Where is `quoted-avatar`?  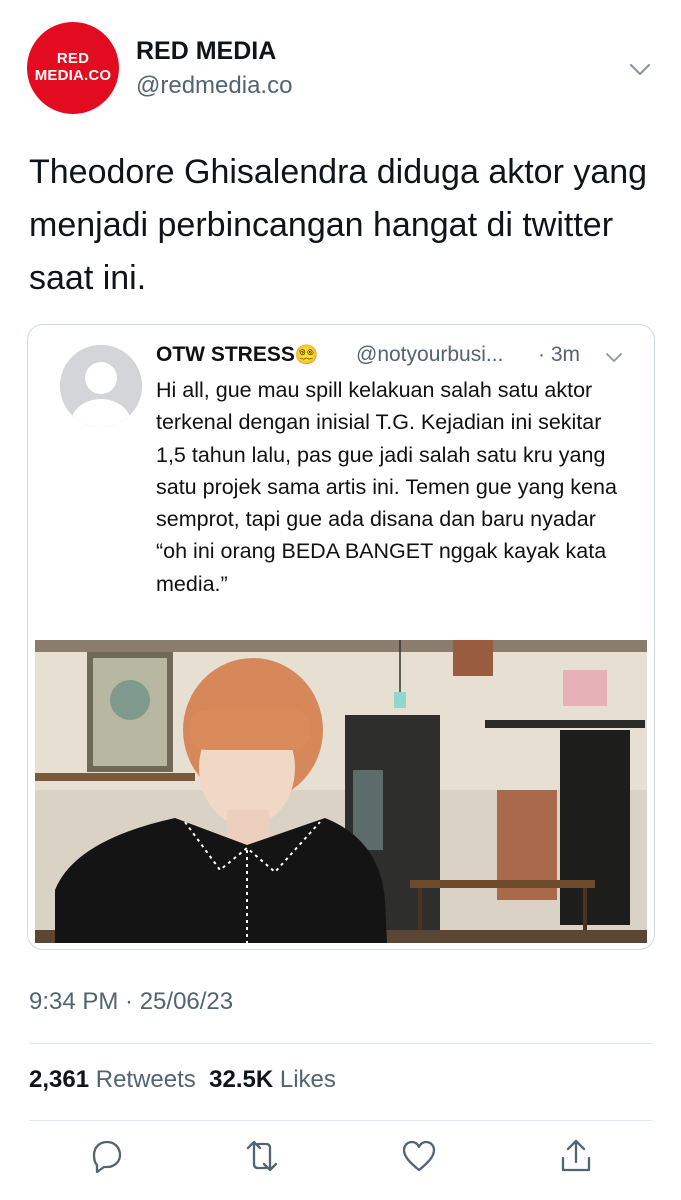
quoted-avatar is located at coordinates (101, 386).